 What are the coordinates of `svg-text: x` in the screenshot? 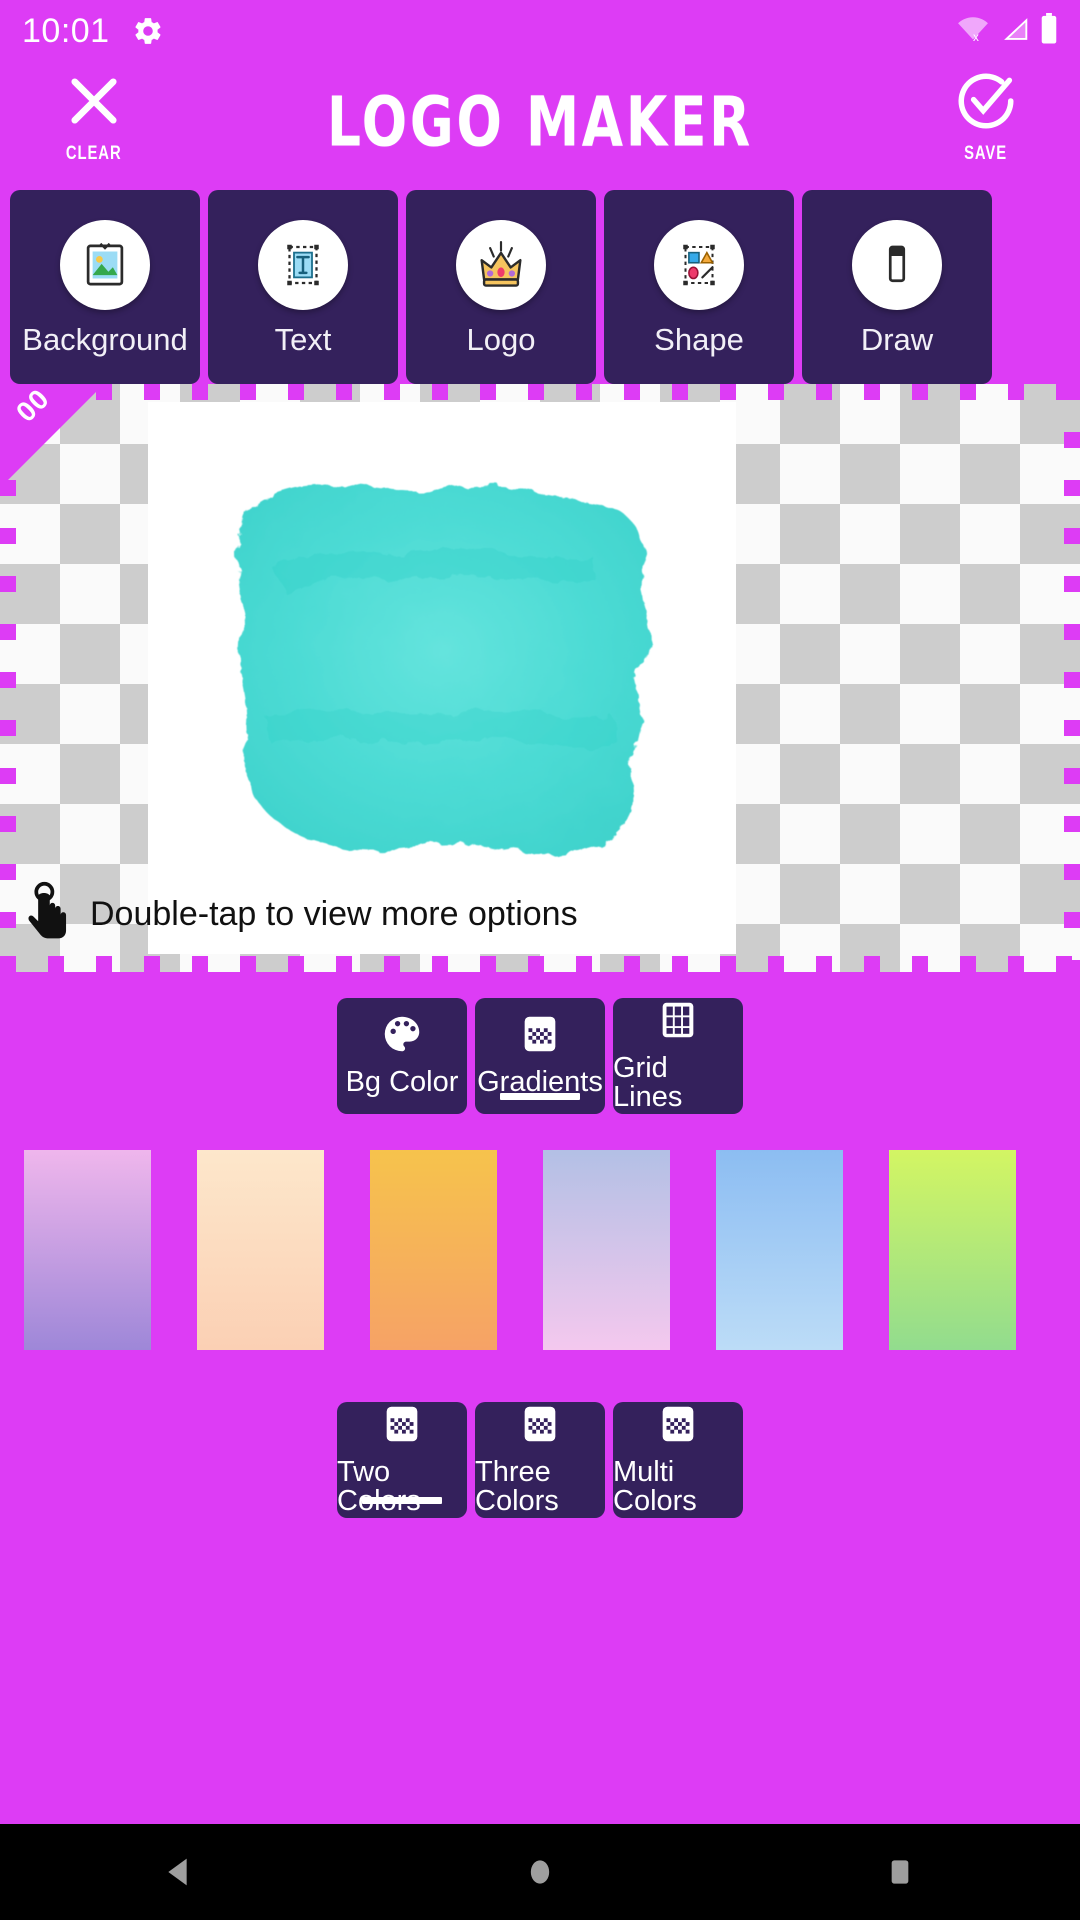 It's located at (976, 36).